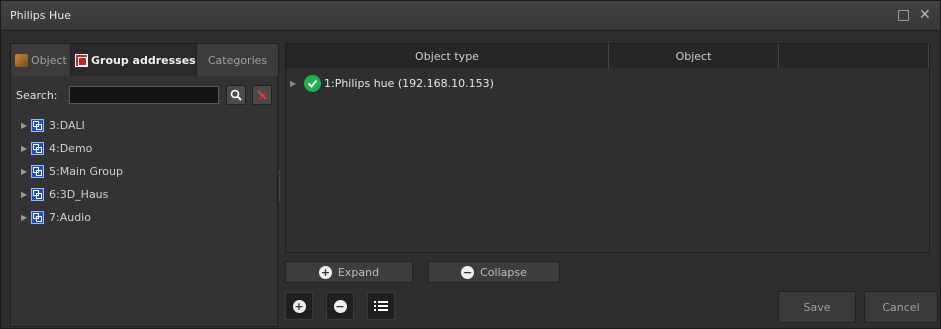 The image size is (941, 329). Describe the element at coordinates (145, 125) in the screenshot. I see `tree-item: ▶ 3:DALI` at that location.